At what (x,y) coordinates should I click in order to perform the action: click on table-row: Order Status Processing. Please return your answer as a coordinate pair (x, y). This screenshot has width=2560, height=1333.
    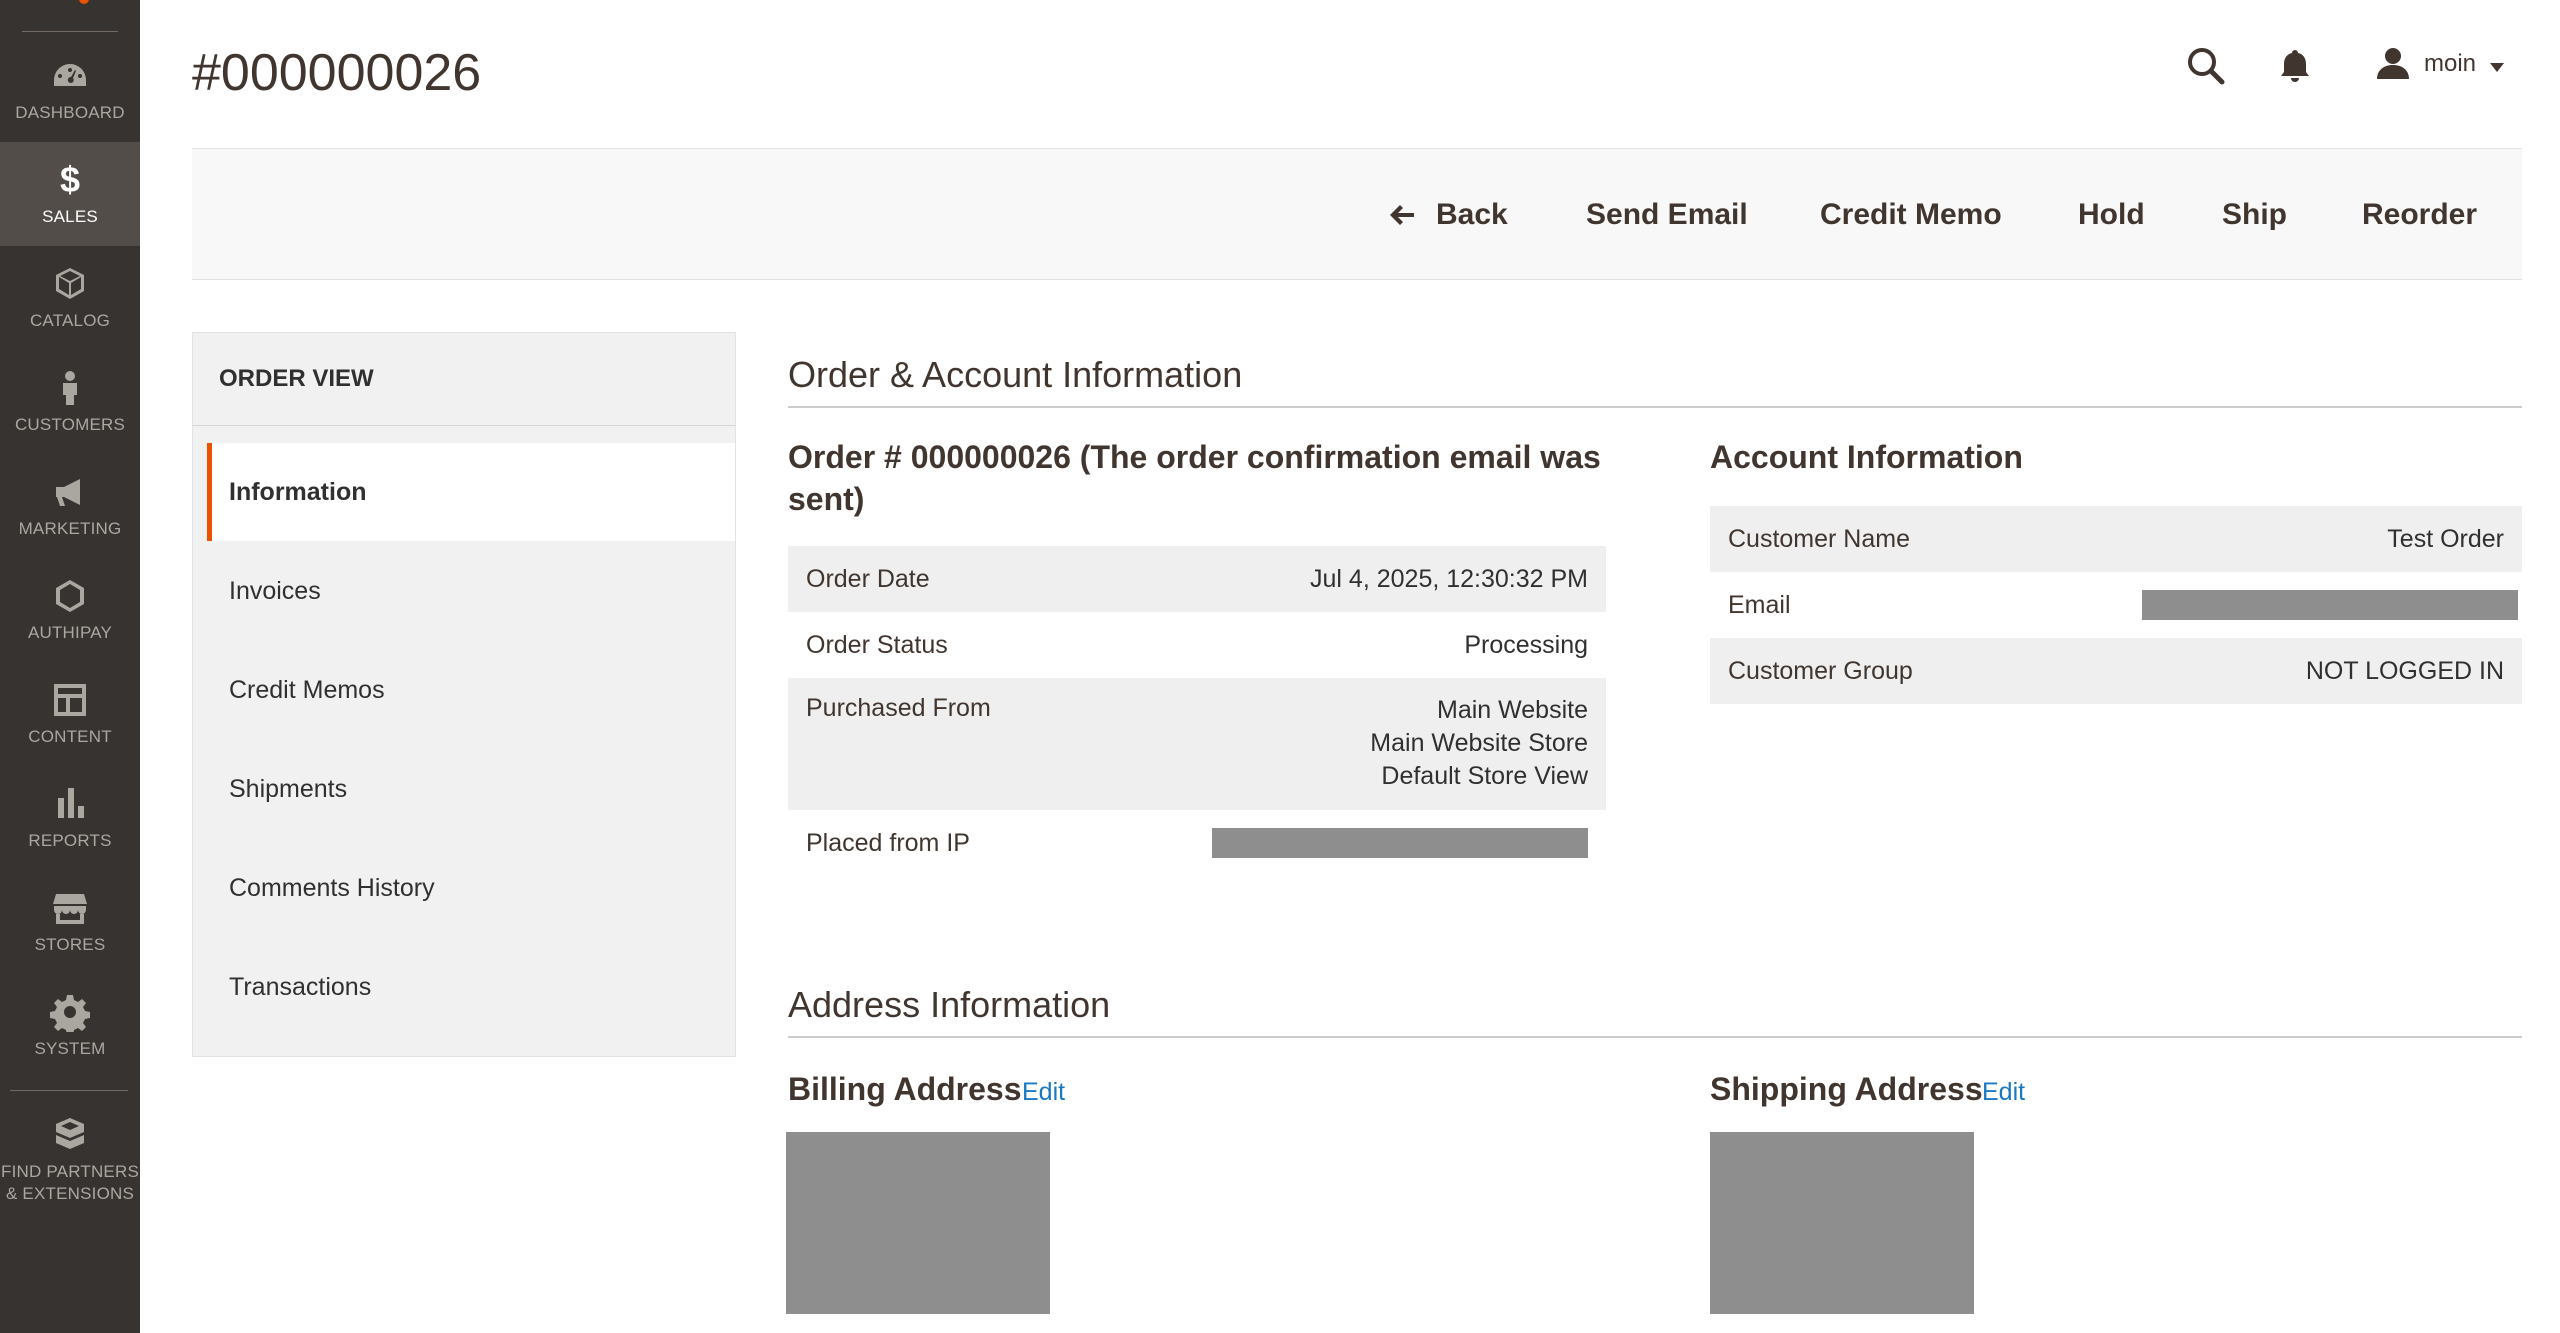
    Looking at the image, I should click on (1197, 645).